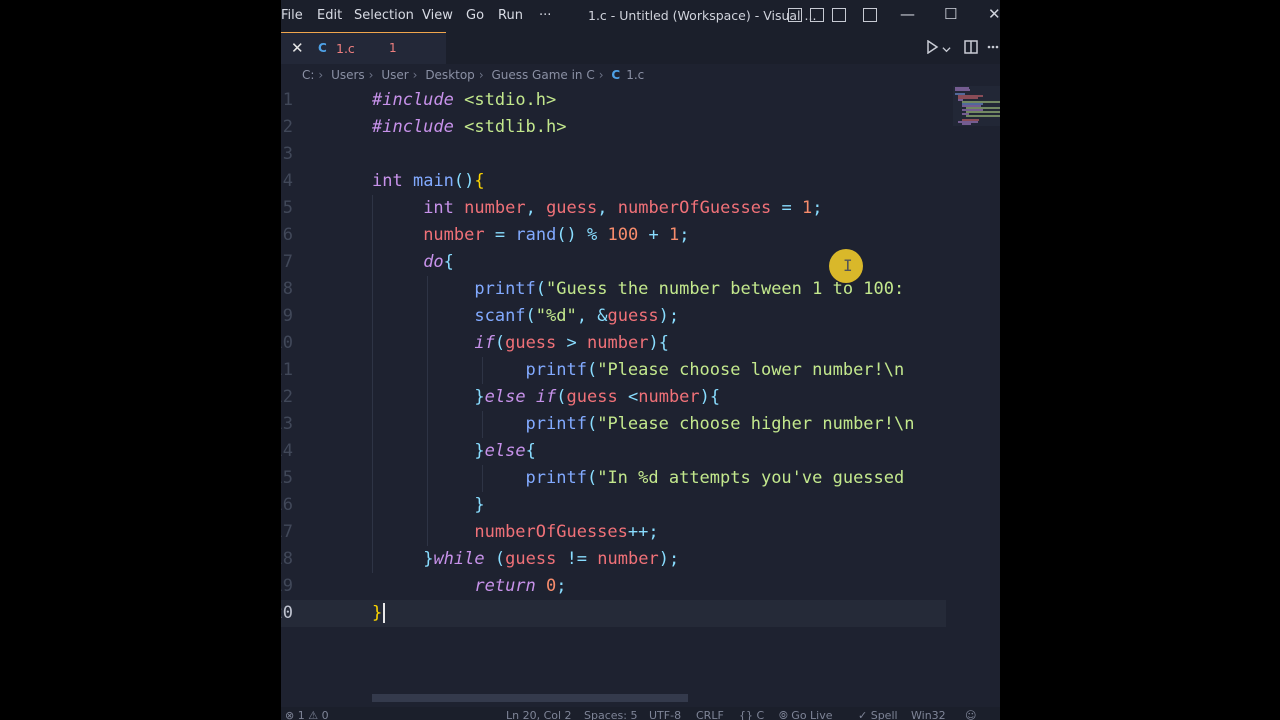 This screenshot has height=720, width=1280. I want to click on code-line: 20}, so click(613, 613).